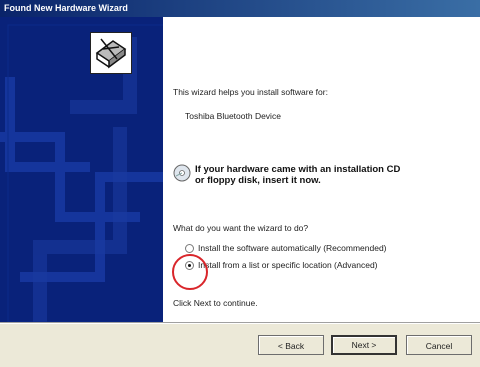 The height and width of the screenshot is (367, 480). I want to click on question-text: What do you want the wizard to do?, so click(241, 228).